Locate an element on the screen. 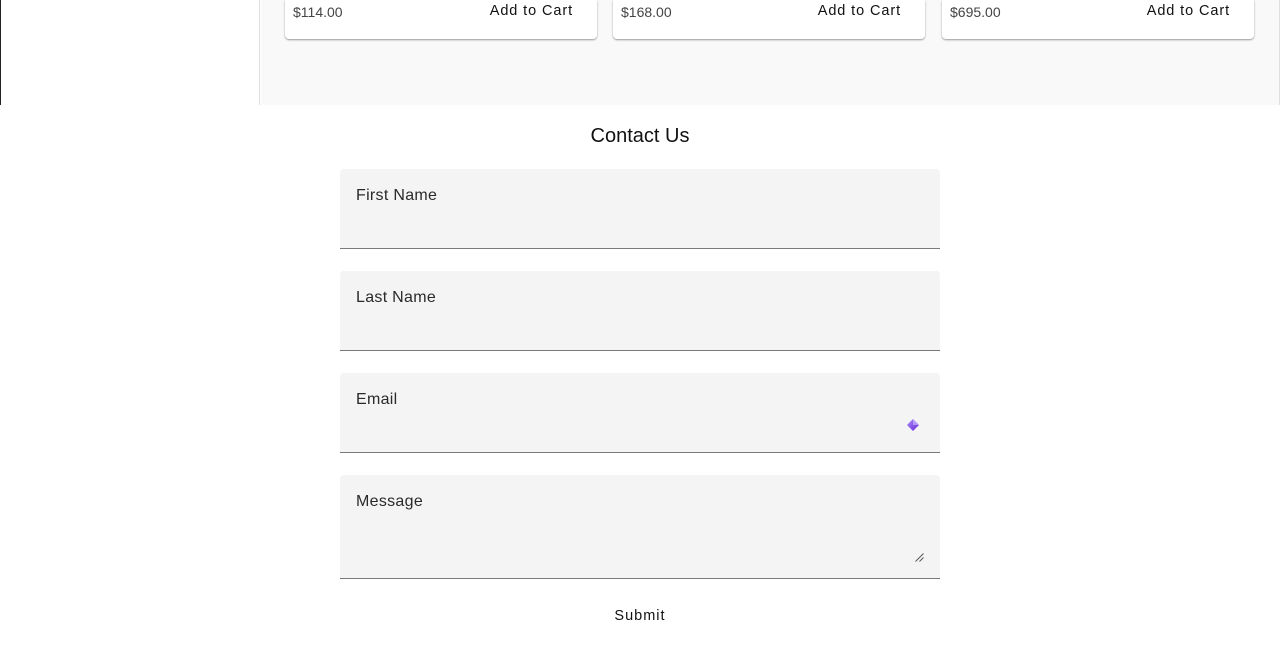  message-field: Message is located at coordinates (640, 527).